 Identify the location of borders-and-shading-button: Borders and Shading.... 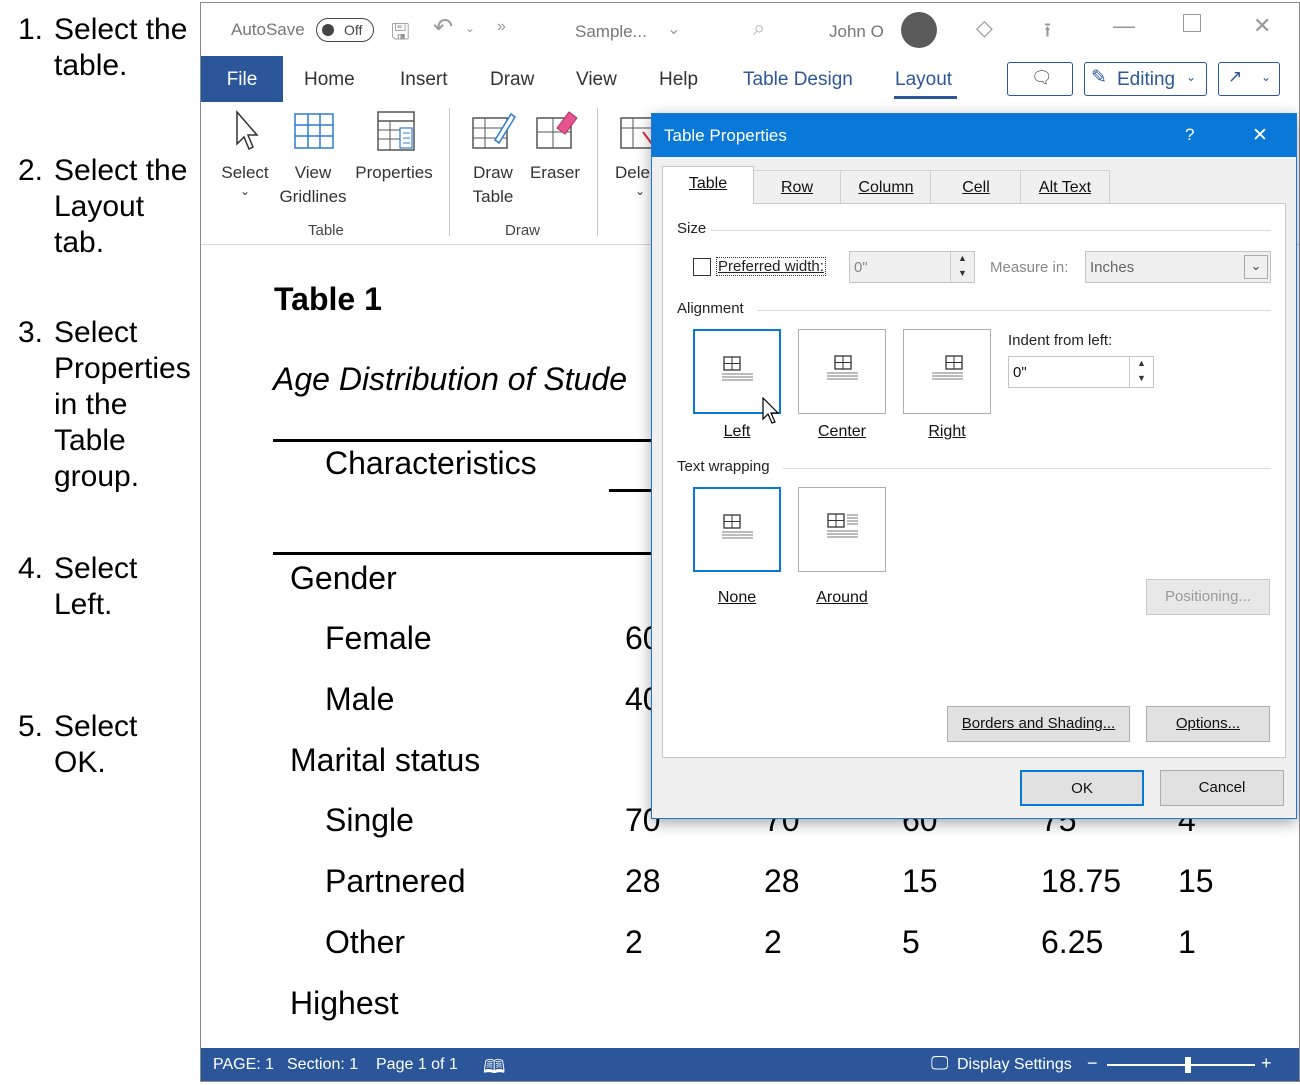
(1038, 724).